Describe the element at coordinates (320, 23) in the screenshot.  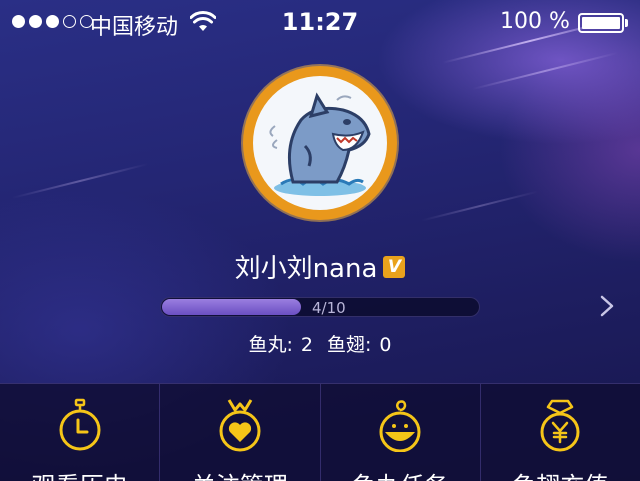
I see `status-bar: 中国移动 11:27 100 %` at that location.